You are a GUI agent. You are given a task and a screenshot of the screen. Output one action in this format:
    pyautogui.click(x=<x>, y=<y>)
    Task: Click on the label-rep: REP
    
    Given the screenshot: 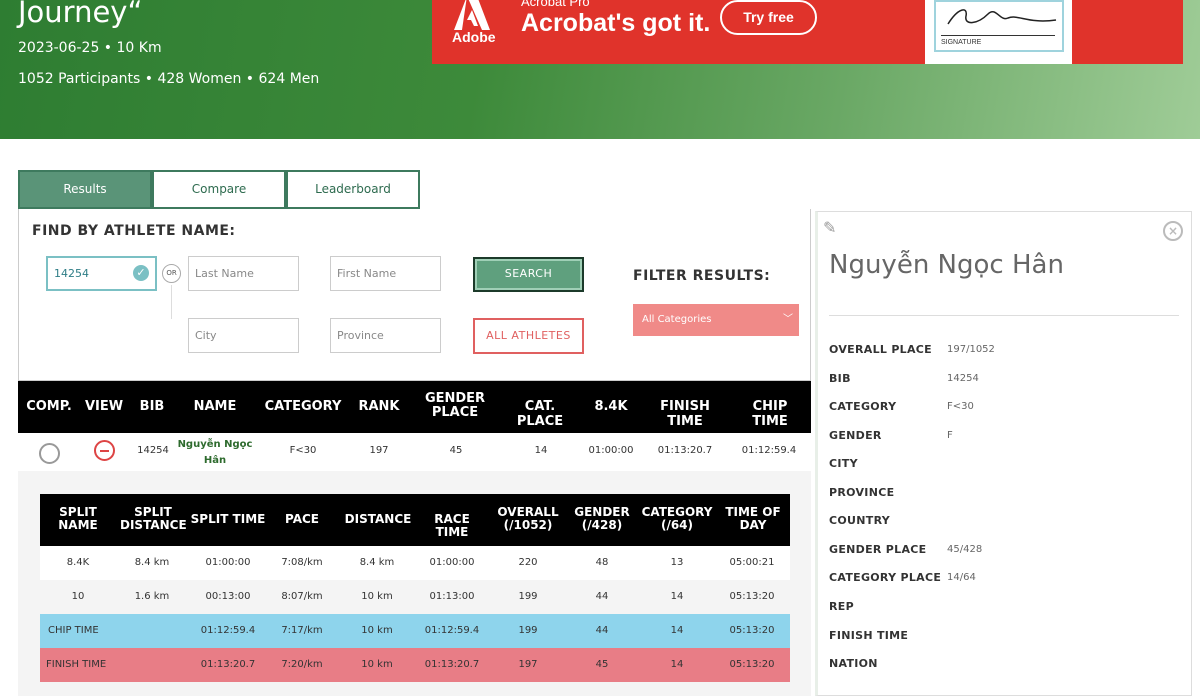 What is the action you would take?
    pyautogui.click(x=841, y=606)
    